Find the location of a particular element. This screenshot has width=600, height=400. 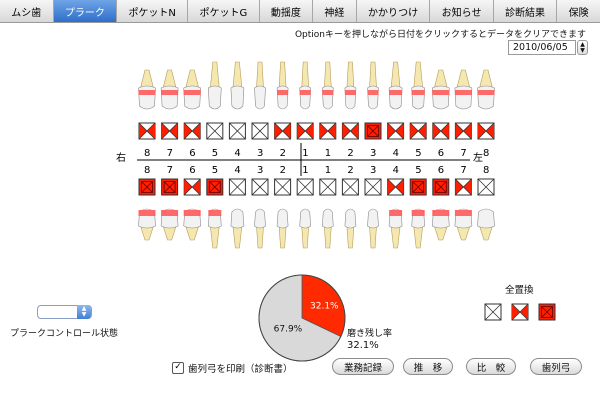

lower-teeth is located at coordinates (316, 228).